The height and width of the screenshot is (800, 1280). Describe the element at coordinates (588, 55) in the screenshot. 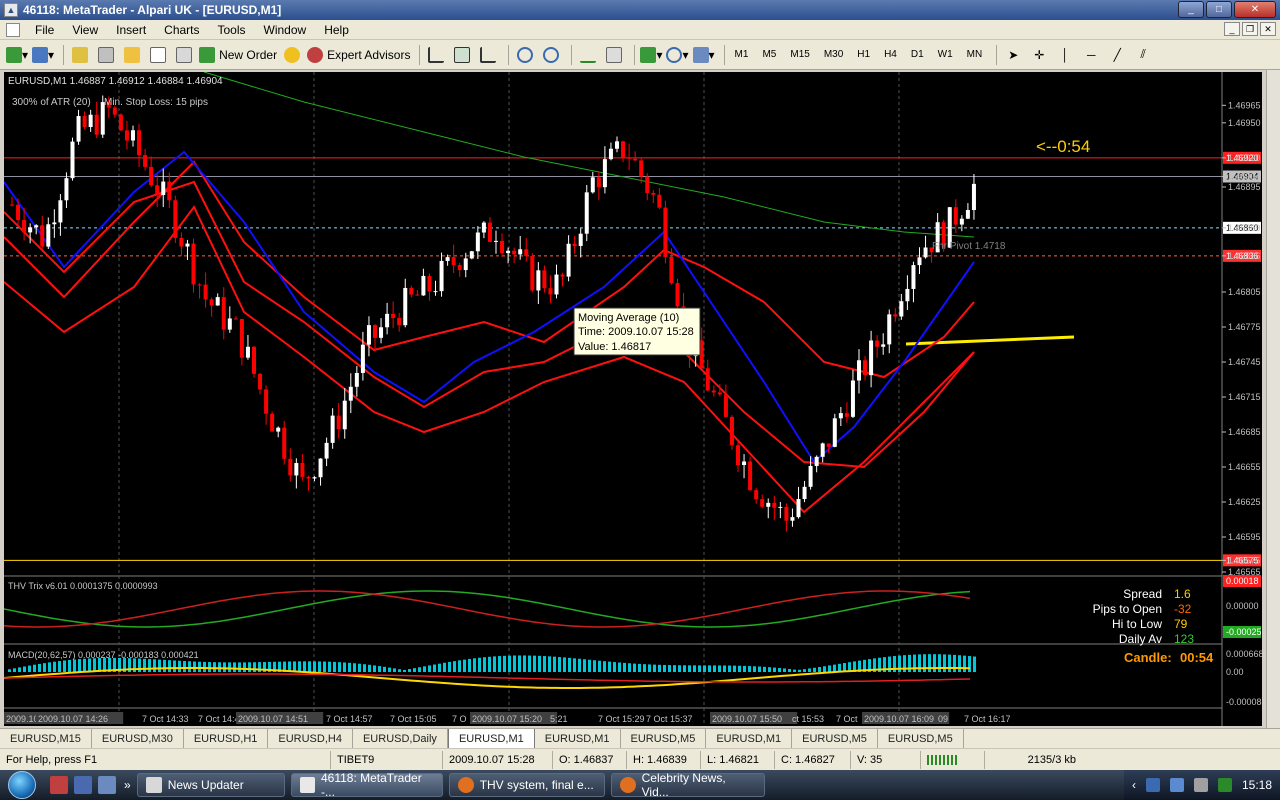

I see `auto-scroll-button` at that location.